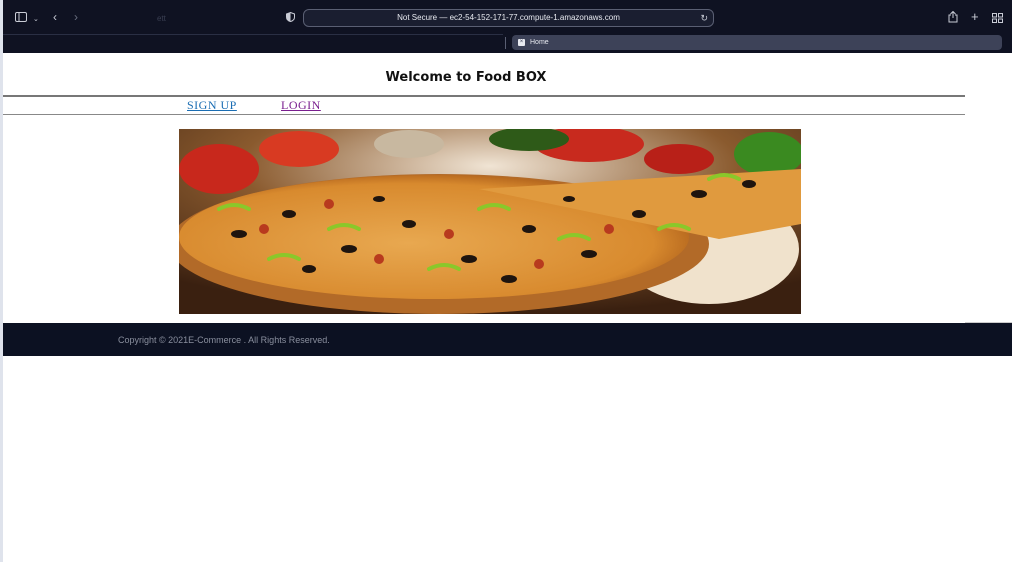 The width and height of the screenshot is (1012, 562). I want to click on forward-icon: ›, so click(76, 17).